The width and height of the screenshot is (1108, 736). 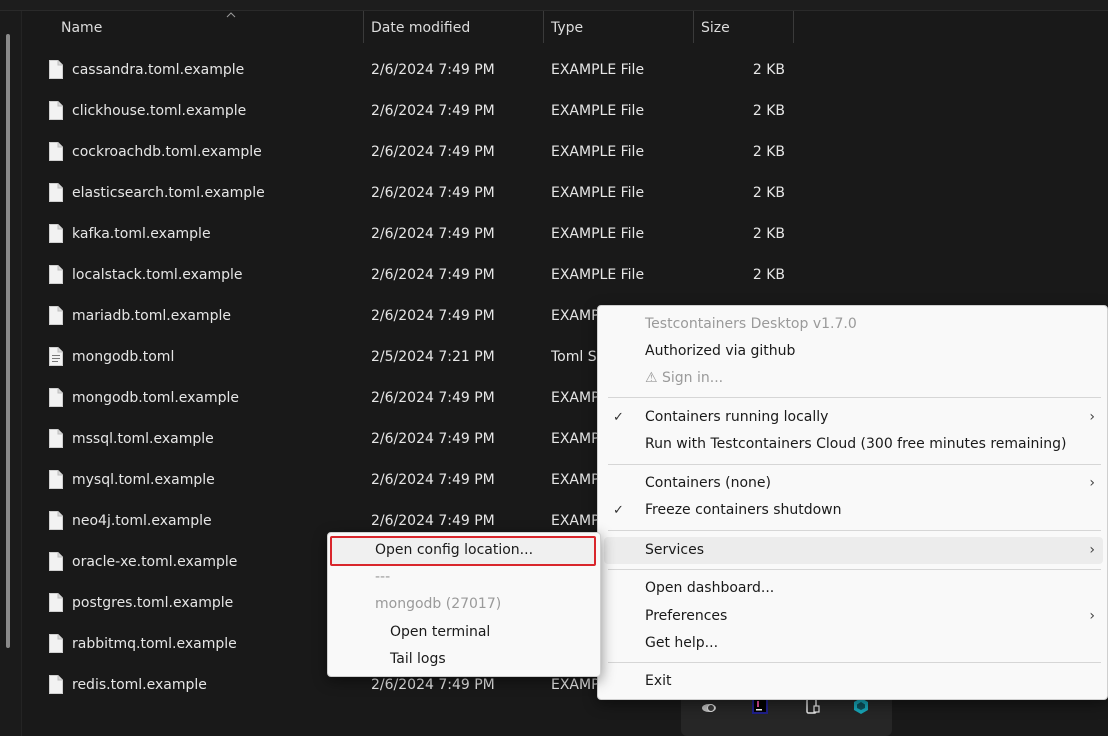 I want to click on file-name: rabbitmq.toml.example, so click(x=154, y=644).